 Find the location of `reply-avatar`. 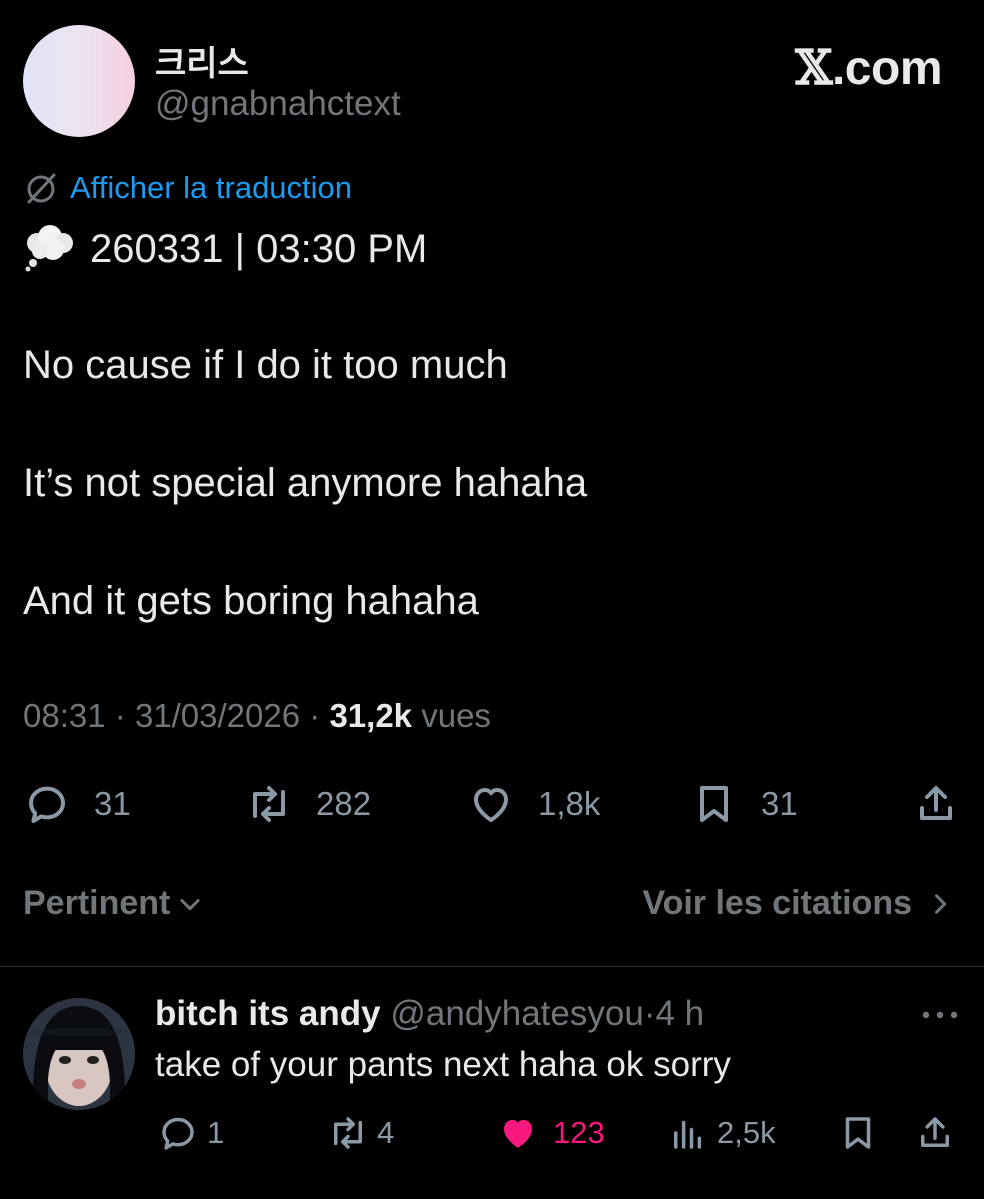

reply-avatar is located at coordinates (79, 1054).